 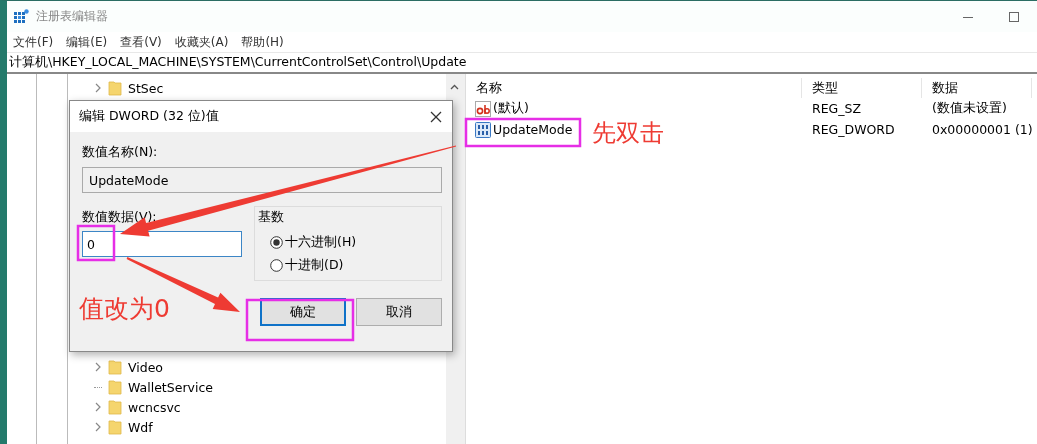 What do you see at coordinates (271, 217) in the screenshot?
I see `group-label: 基数` at bounding box center [271, 217].